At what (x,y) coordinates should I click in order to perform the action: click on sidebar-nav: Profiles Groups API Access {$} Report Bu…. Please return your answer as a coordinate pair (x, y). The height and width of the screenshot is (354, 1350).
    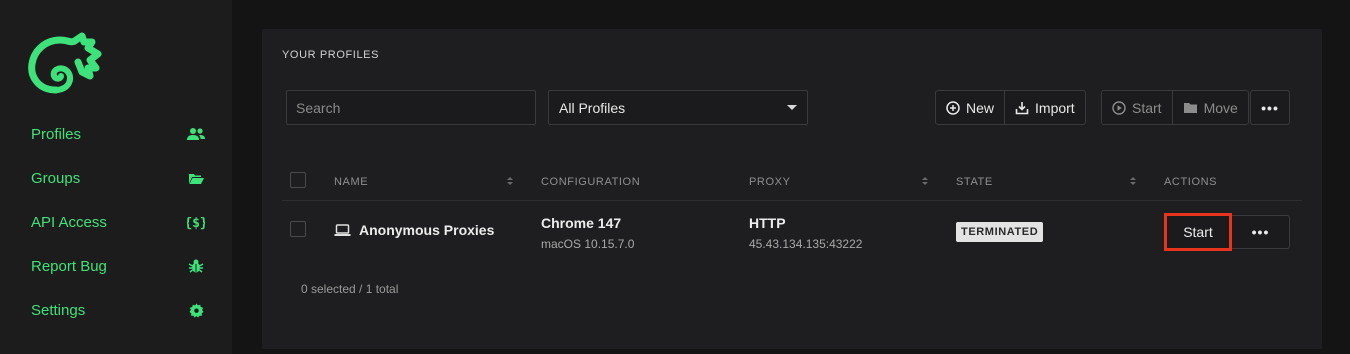
    Looking at the image, I should click on (116, 222).